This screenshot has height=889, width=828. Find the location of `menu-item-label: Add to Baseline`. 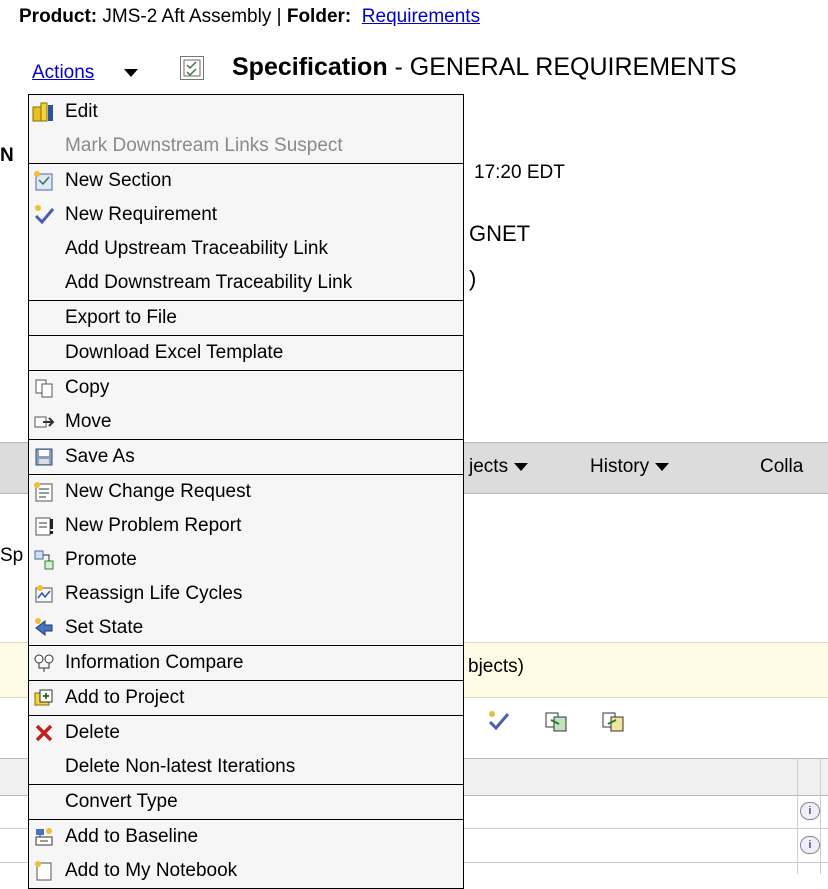

menu-item-label: Add to Baseline is located at coordinates (132, 836).